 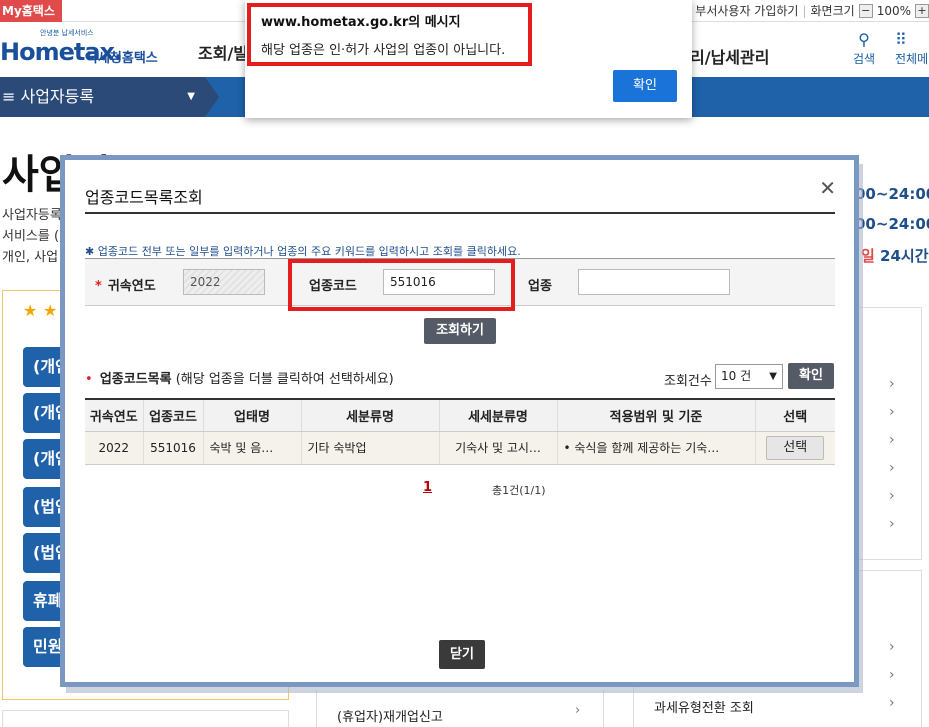 I want to click on search-label: 검색, so click(x=864, y=59).